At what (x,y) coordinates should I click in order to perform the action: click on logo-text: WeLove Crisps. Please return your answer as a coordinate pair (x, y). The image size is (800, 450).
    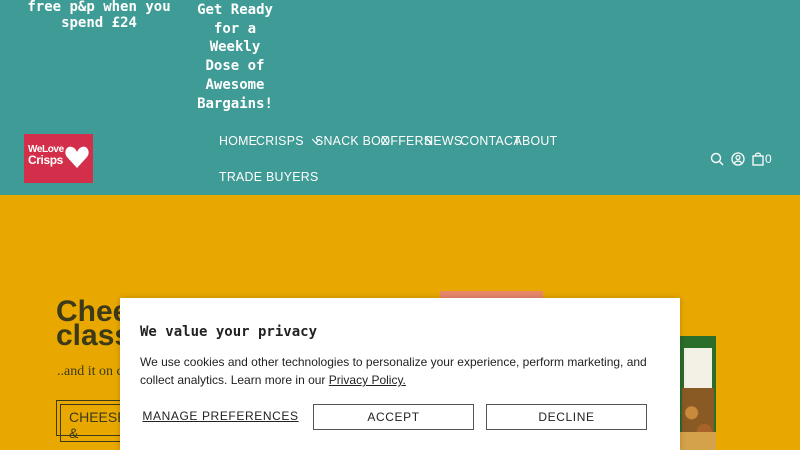
    Looking at the image, I should click on (46, 155).